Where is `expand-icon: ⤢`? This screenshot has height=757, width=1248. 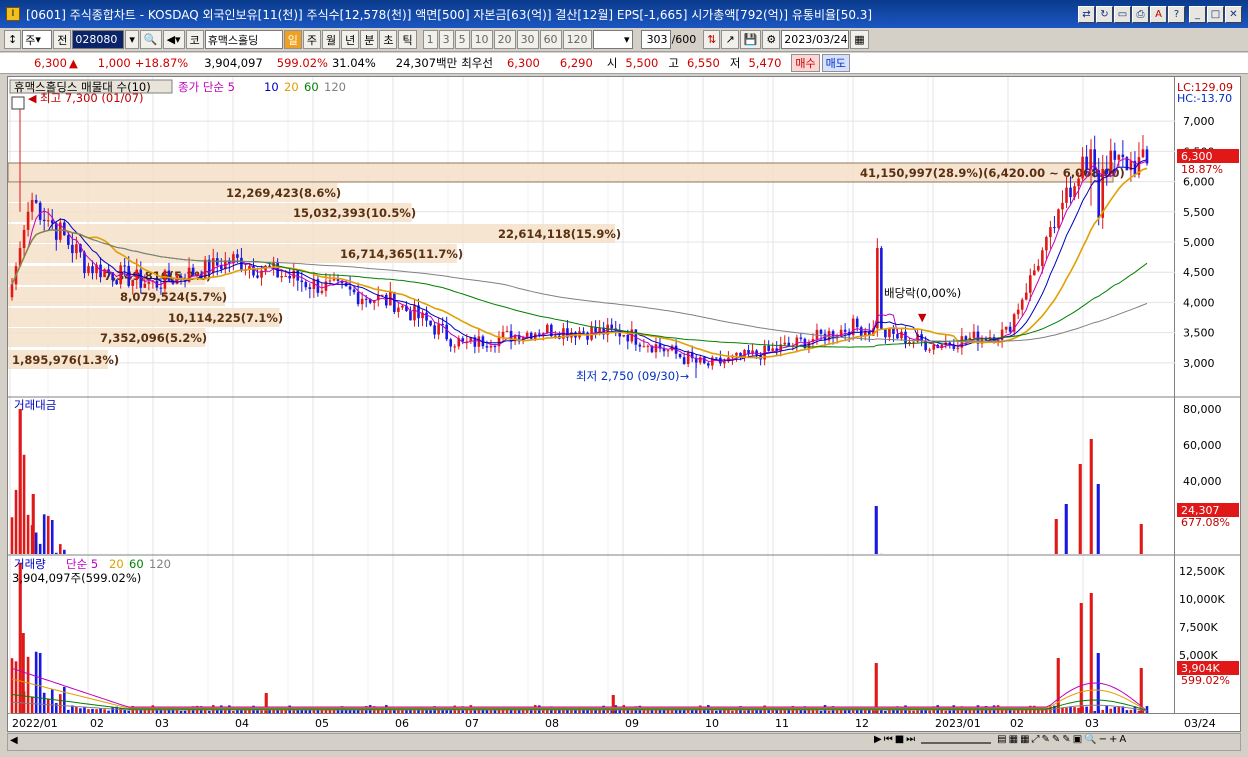 expand-icon: ⤢ is located at coordinates (1036, 739).